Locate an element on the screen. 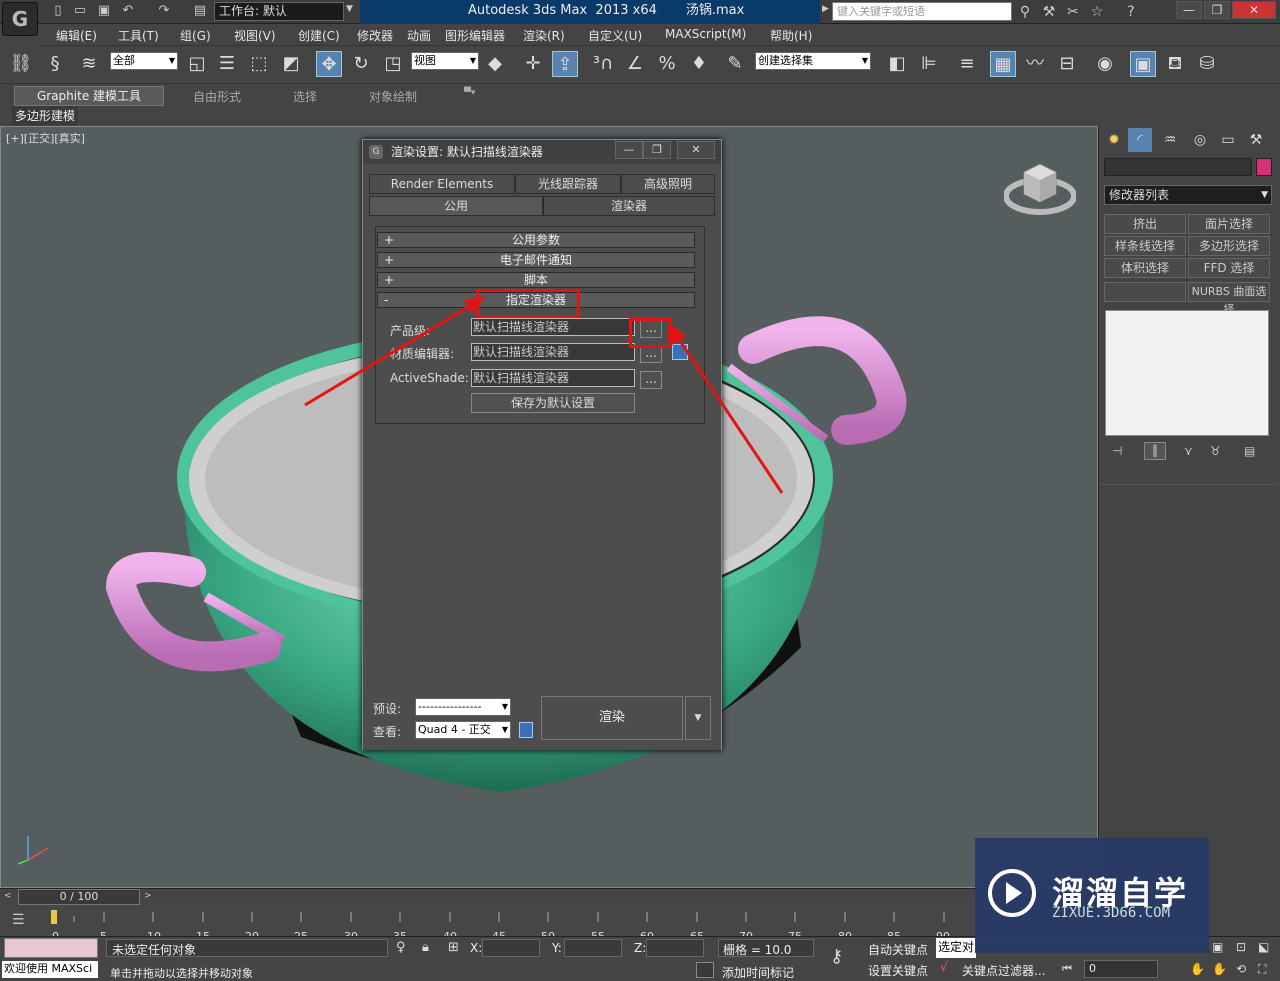  maxscript-welcome: 欢迎使用 MAXSci is located at coordinates (50, 969).